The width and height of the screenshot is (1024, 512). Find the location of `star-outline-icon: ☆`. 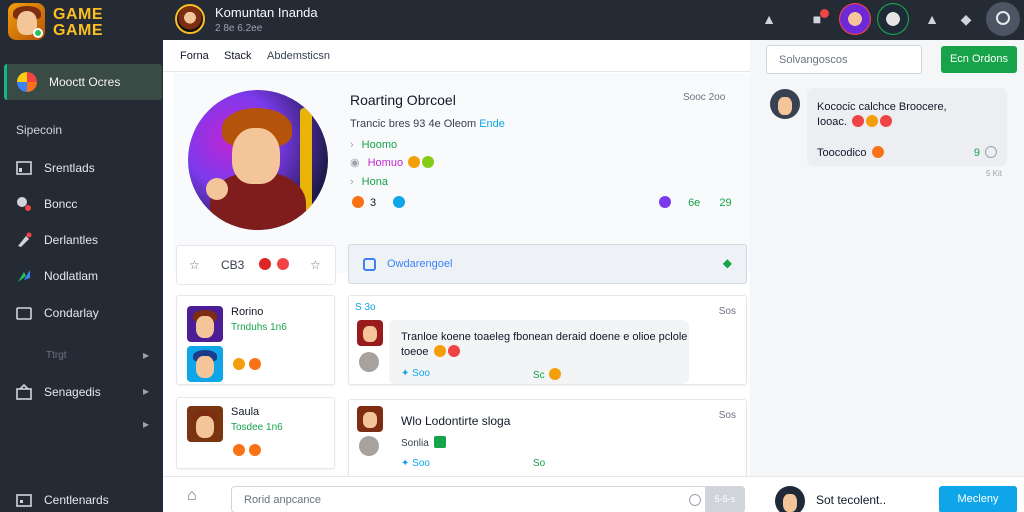

star-outline-icon: ☆ is located at coordinates (194, 265).